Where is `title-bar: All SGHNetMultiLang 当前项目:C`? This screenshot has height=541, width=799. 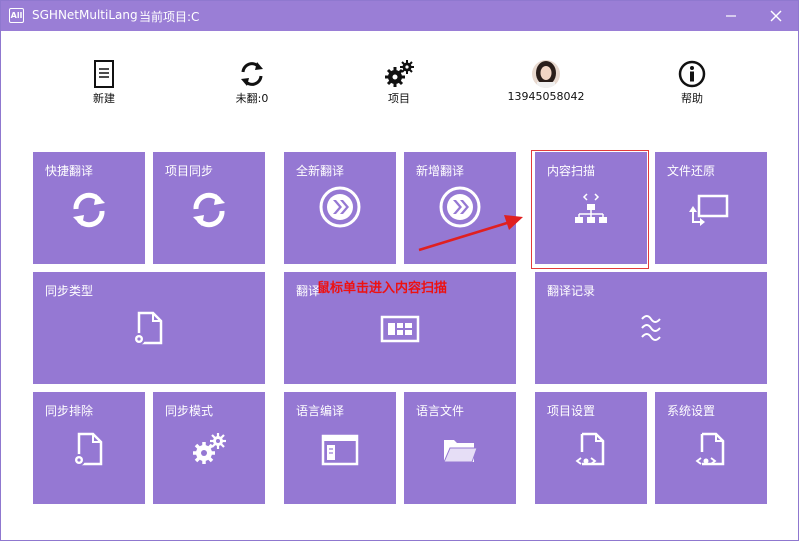
title-bar: All SGHNetMultiLang 当前项目:C is located at coordinates (399, 16).